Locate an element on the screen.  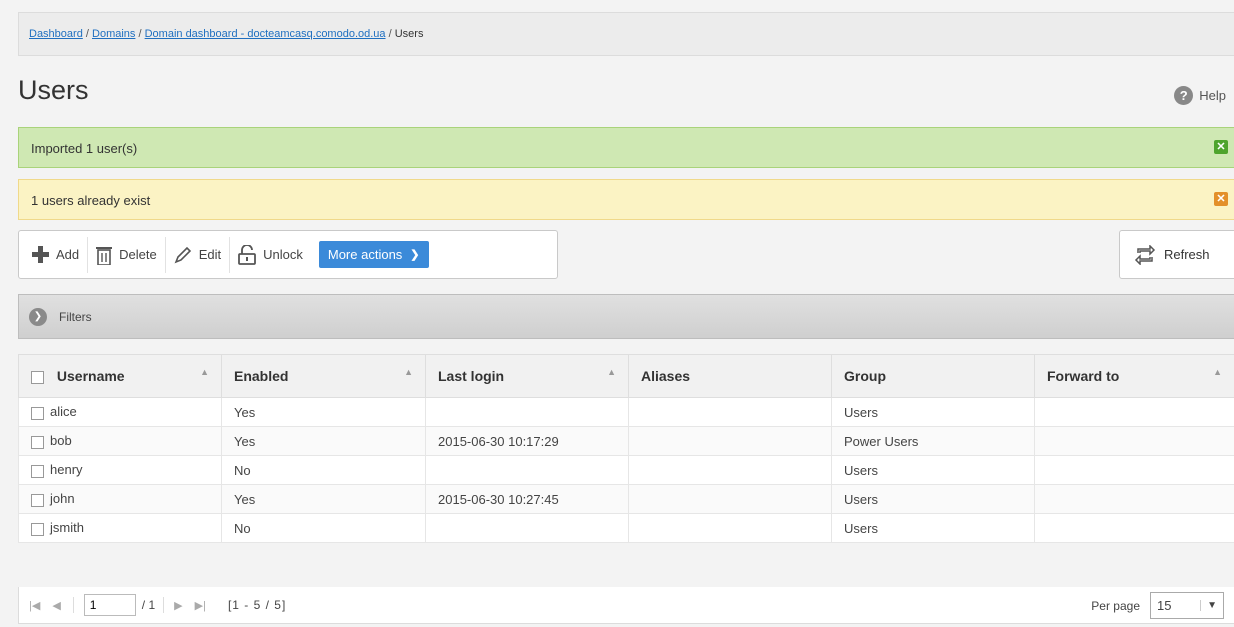
success-alert-text: Imported 1 user(s) is located at coordinates (84, 148).